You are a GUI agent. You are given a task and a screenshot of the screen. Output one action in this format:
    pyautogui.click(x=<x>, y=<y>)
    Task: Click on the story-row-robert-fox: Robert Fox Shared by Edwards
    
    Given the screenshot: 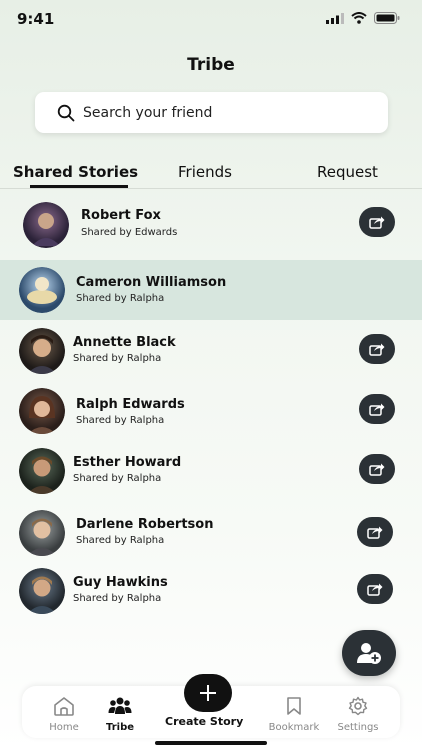 What is the action you would take?
    pyautogui.click(x=211, y=225)
    